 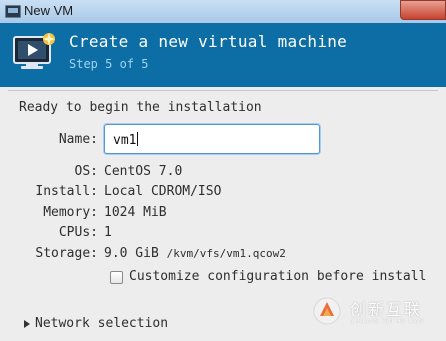 What do you see at coordinates (34, 51) in the screenshot?
I see `virtual-machine-icon` at bounding box center [34, 51].